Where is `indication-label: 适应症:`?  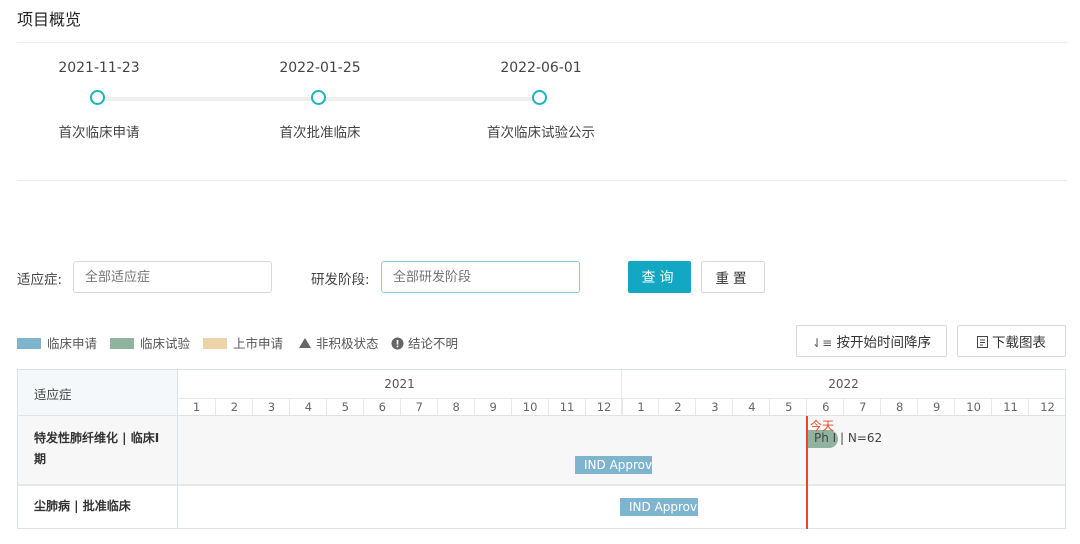 indication-label: 适应症: is located at coordinates (40, 280).